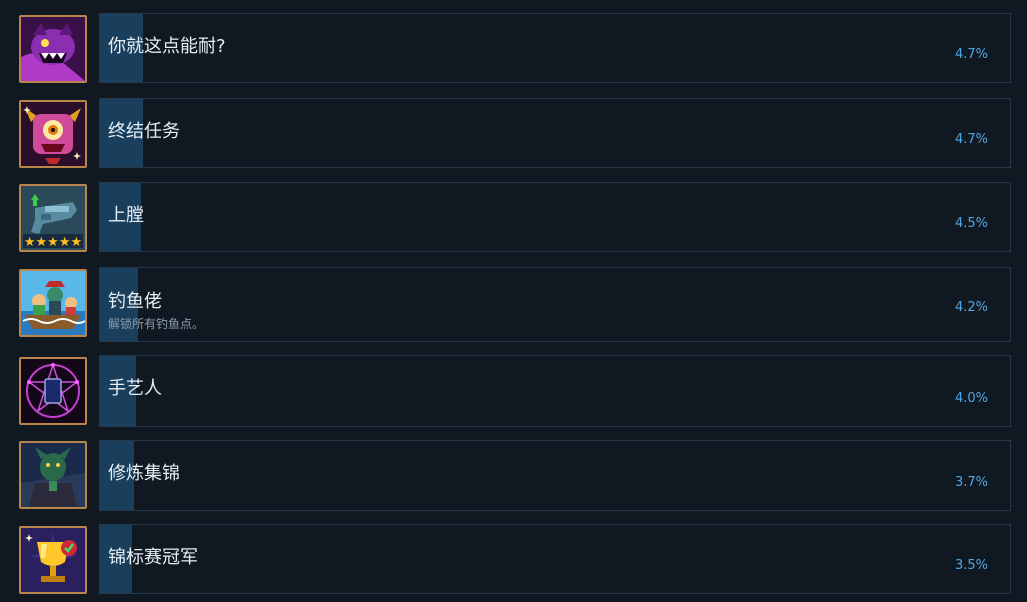 The width and height of the screenshot is (1027, 602). What do you see at coordinates (53, 49) in the screenshot?
I see `purple-monster-icon` at bounding box center [53, 49].